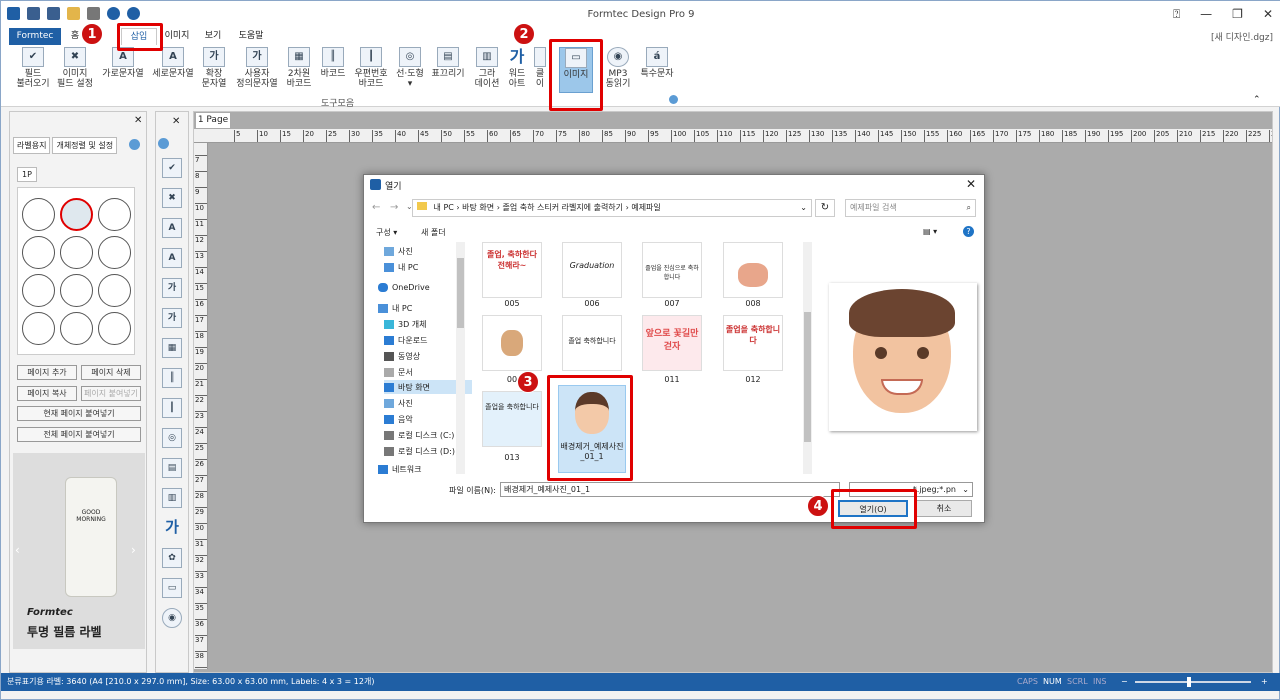 The width and height of the screenshot is (1280, 700). Describe the element at coordinates (172, 228) in the screenshot. I see `horizontal-text-tool-icon: A` at that location.